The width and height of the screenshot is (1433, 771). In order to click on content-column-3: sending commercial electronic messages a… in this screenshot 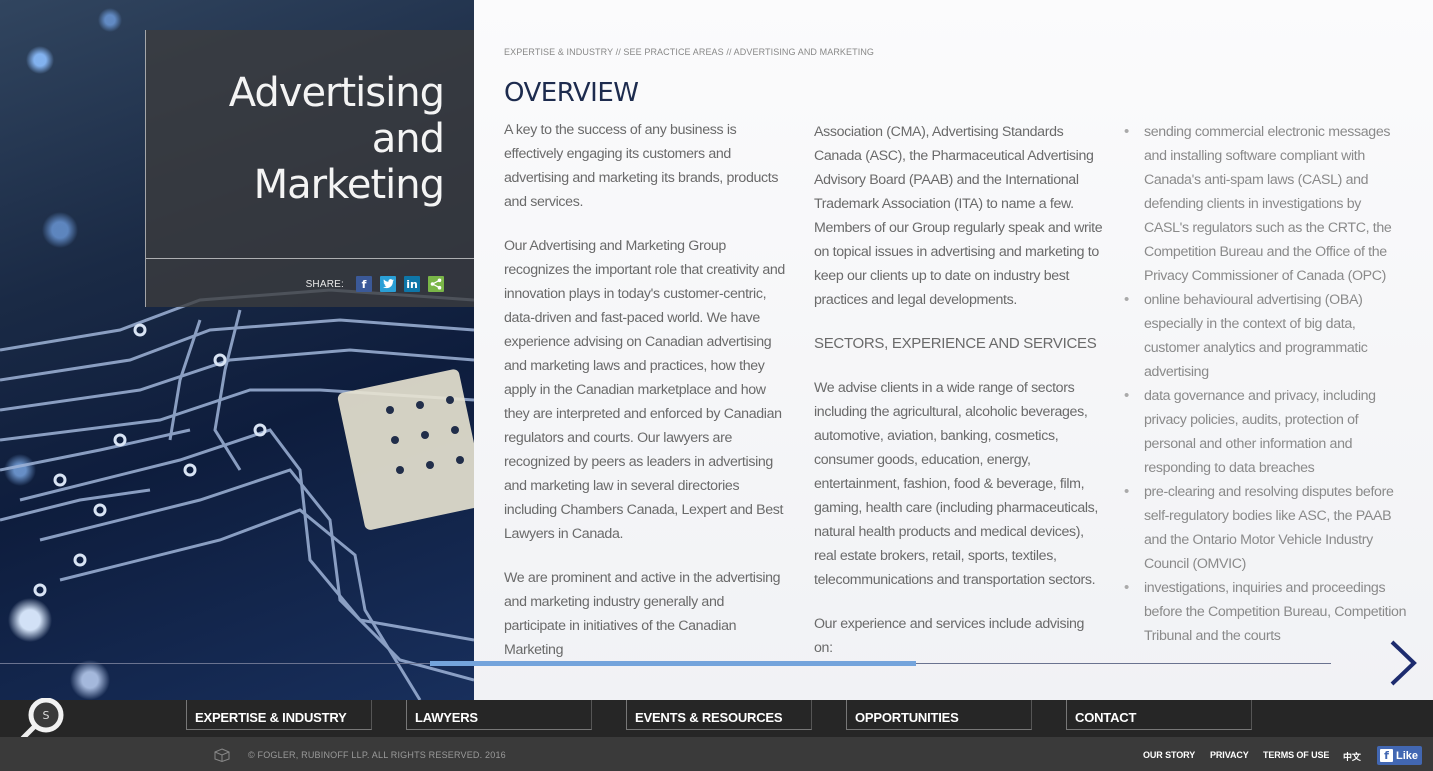, I will do `click(1266, 384)`.